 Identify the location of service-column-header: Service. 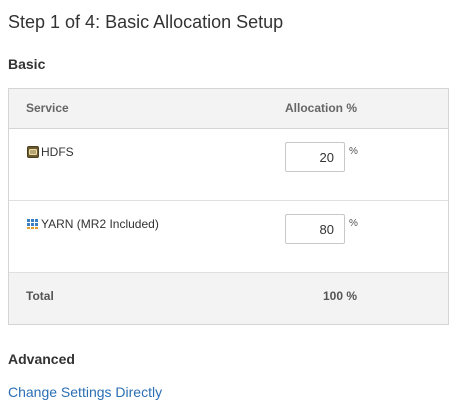
(47, 108).